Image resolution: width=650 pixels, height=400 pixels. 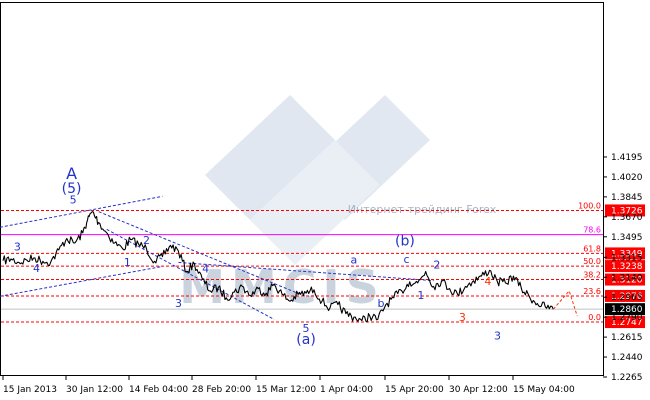 I want to click on y-tick-label: 1.4020, so click(x=627, y=178).